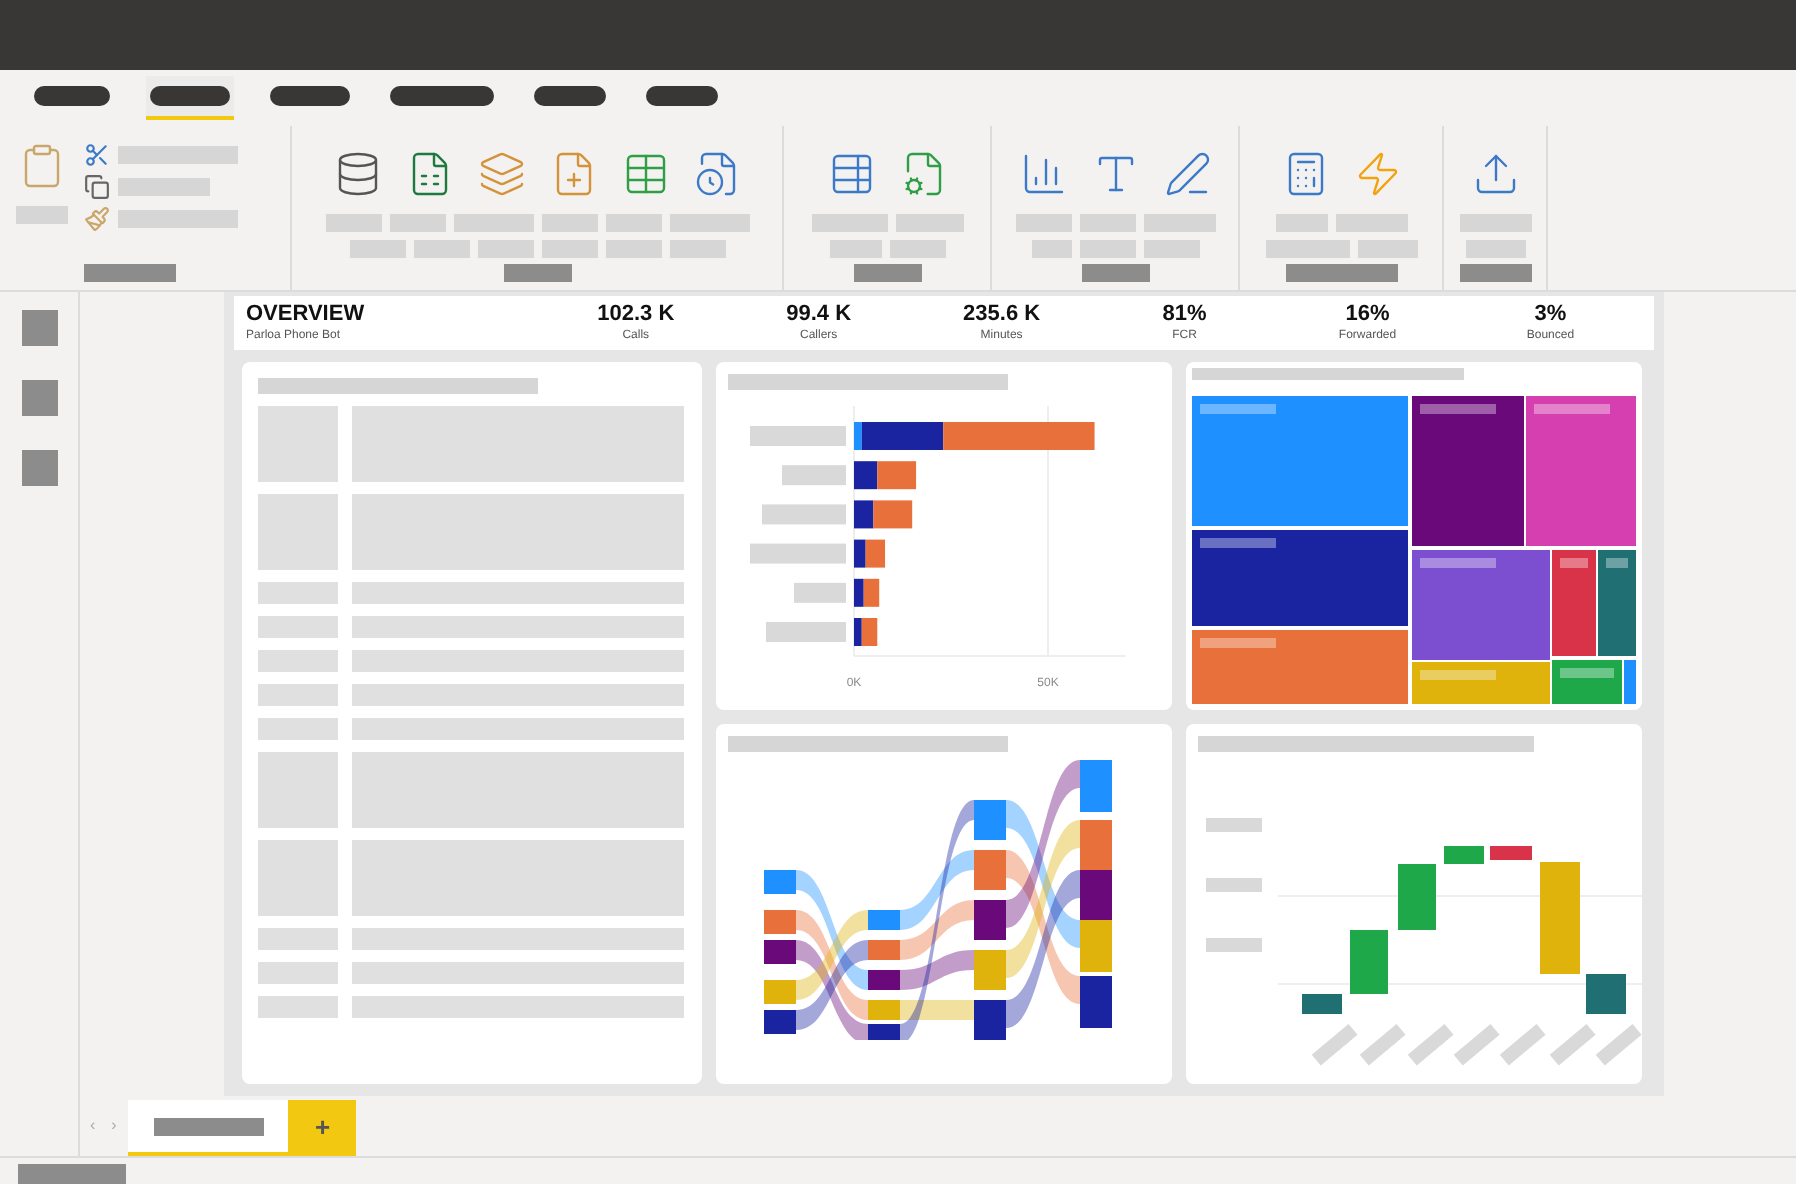 The image size is (1796, 1184). I want to click on kpi-value: 102.3 K, so click(636, 315).